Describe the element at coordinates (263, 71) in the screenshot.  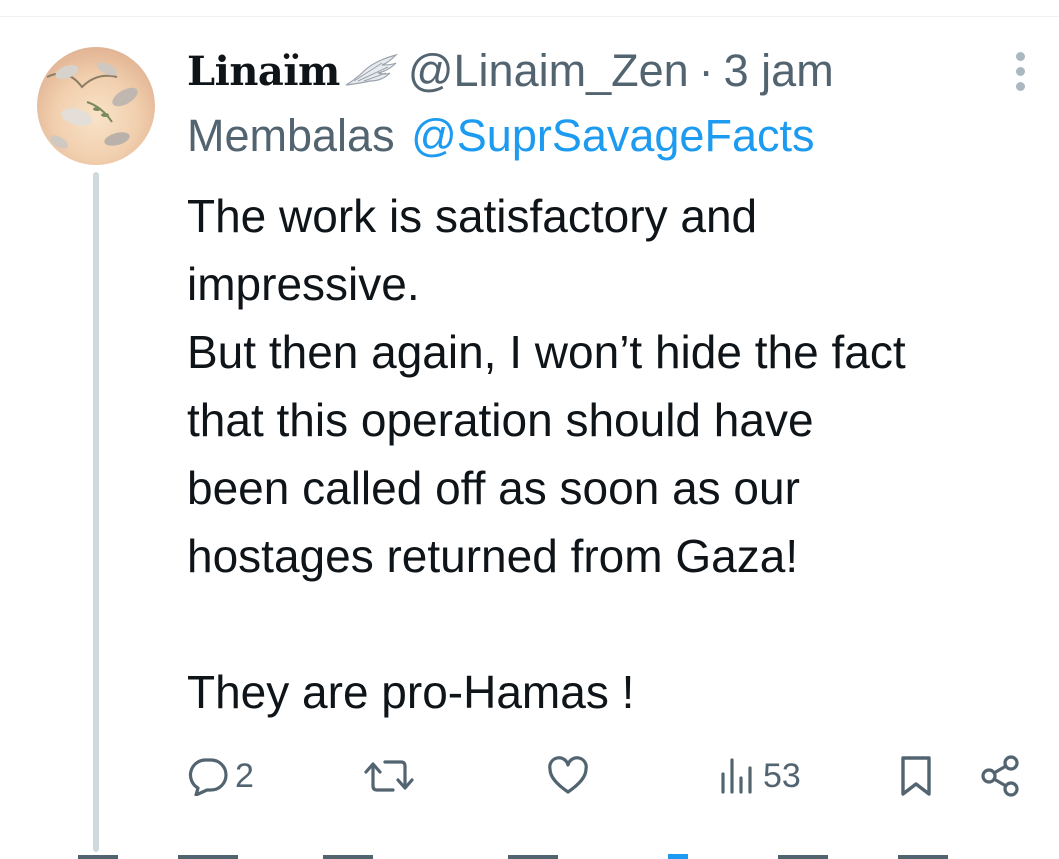
I see `display-name: Linaïm` at that location.